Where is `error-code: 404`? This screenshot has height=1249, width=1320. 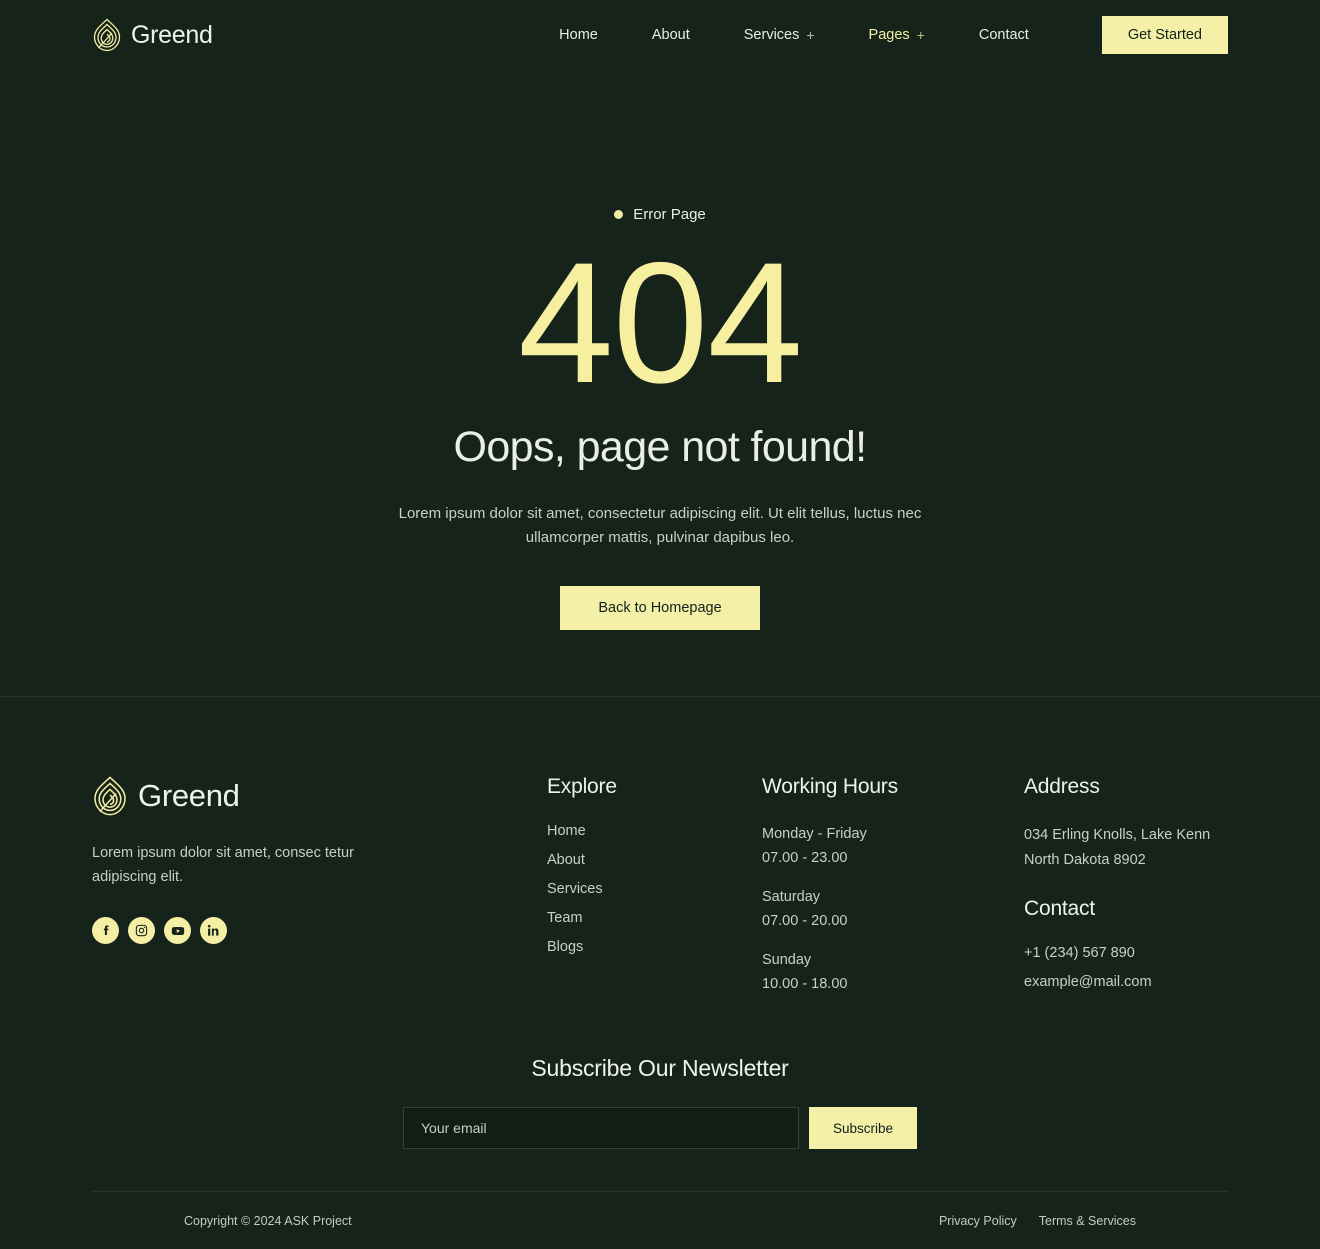 error-code: 404 is located at coordinates (660, 323).